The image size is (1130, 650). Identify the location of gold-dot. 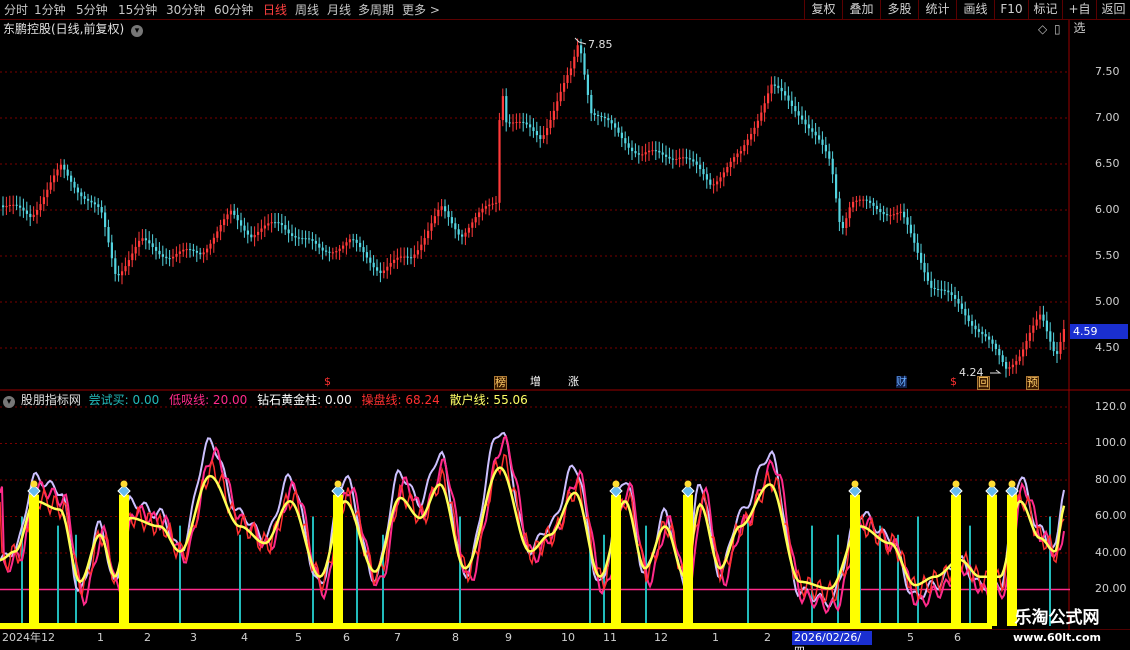
(956, 484).